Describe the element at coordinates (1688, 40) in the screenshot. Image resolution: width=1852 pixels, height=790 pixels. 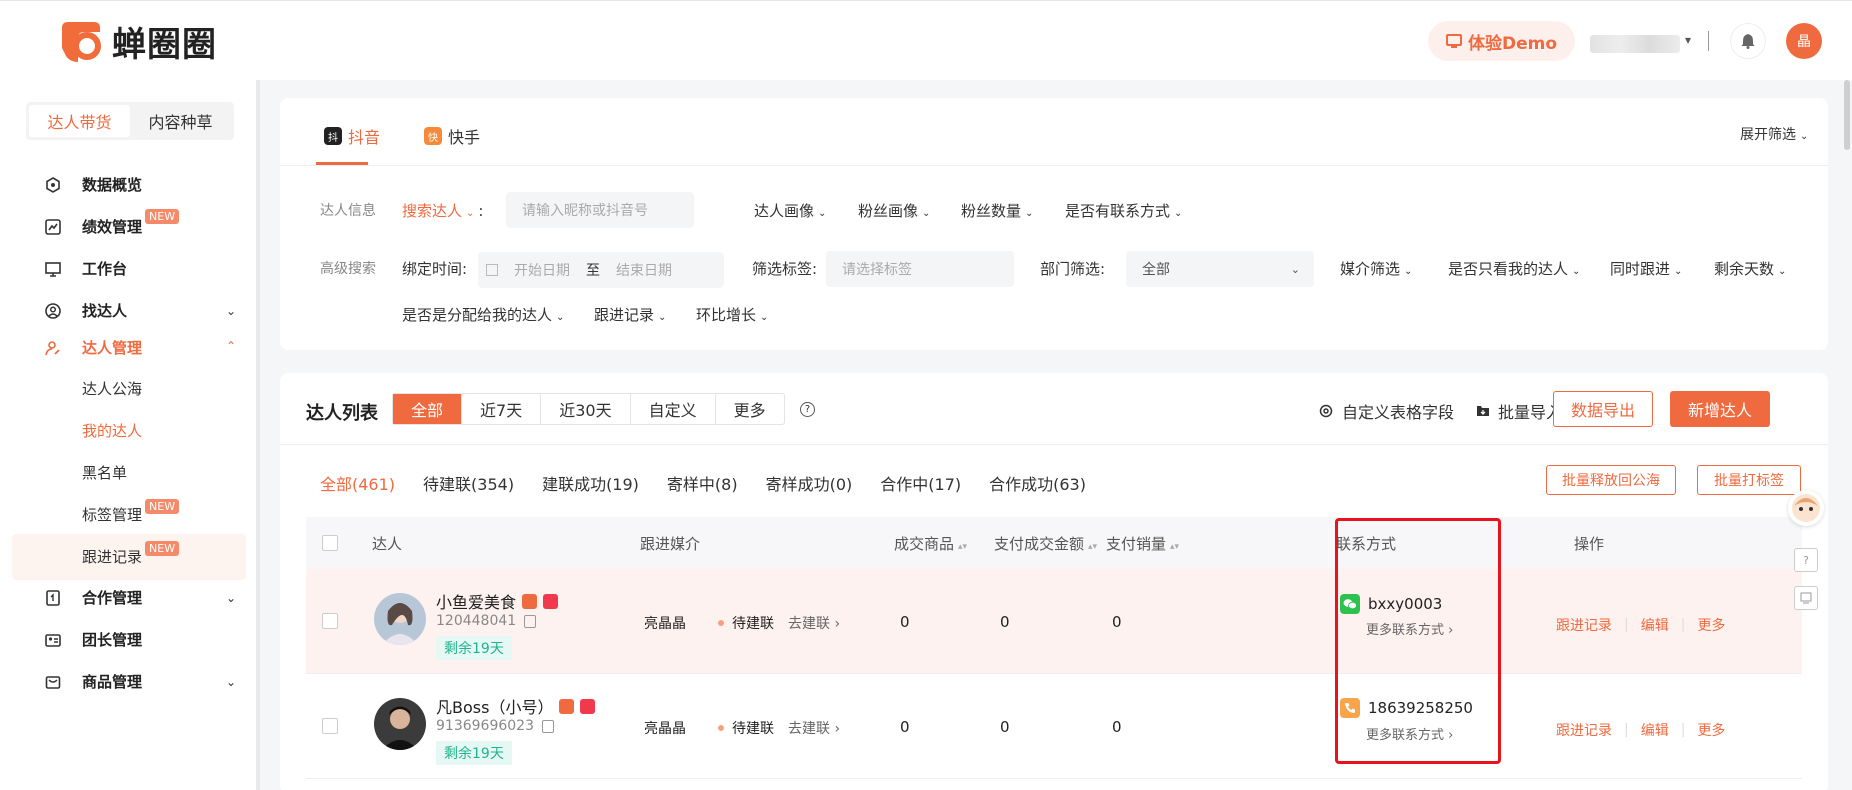
I see `caret-down-icon: ▾` at that location.